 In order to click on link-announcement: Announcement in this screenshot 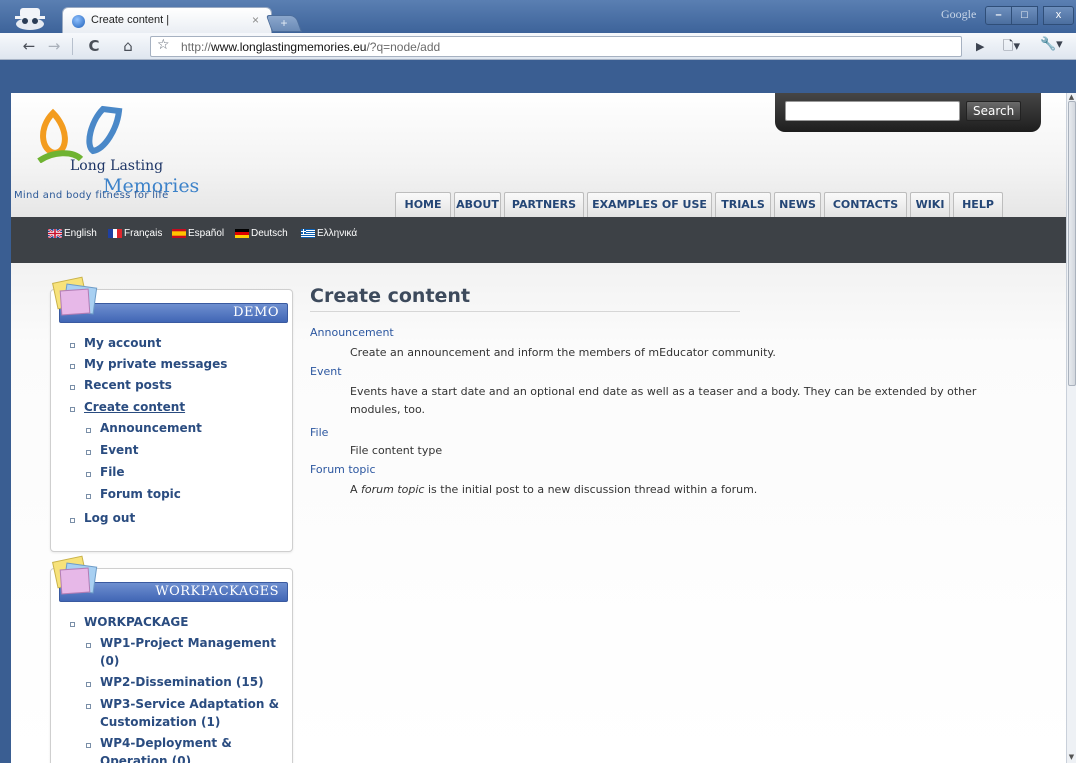, I will do `click(352, 332)`.